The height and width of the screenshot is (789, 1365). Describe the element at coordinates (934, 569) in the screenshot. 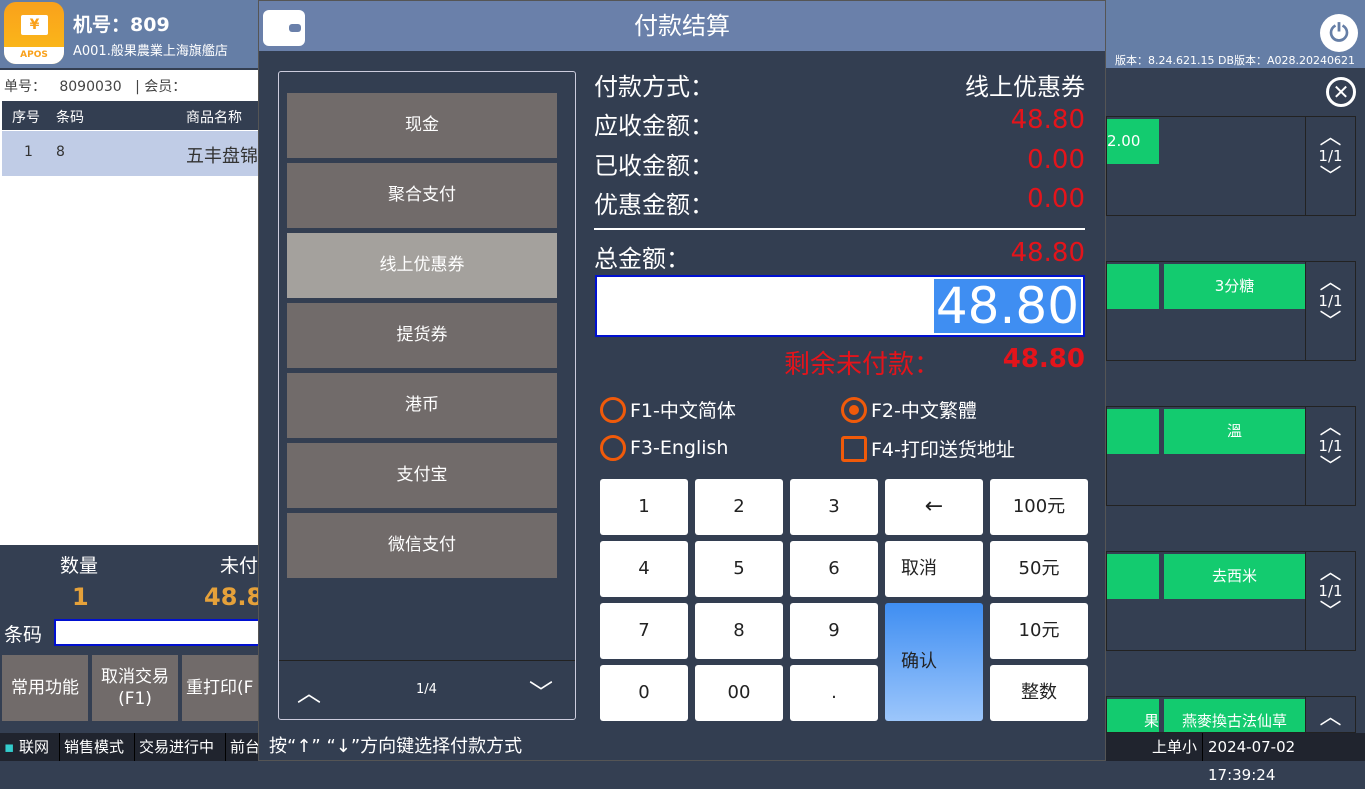

I see `key-cancel: 取消` at that location.